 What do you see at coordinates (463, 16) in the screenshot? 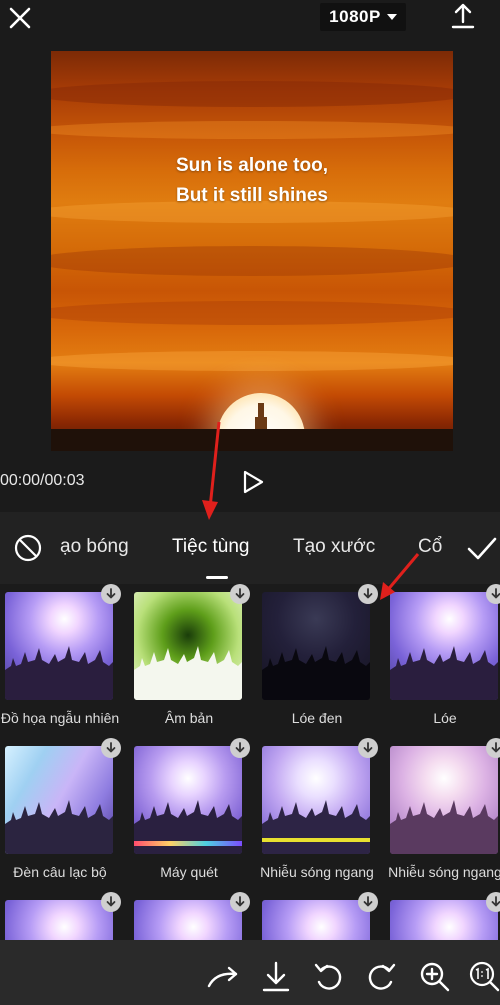
I see `export-icon` at bounding box center [463, 16].